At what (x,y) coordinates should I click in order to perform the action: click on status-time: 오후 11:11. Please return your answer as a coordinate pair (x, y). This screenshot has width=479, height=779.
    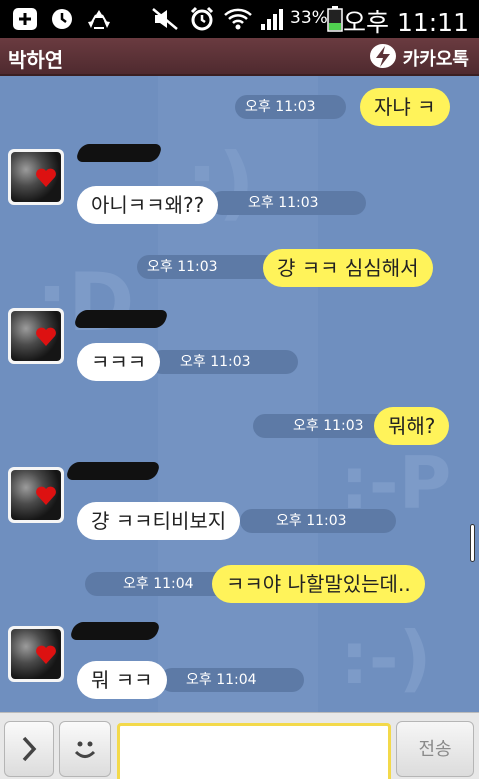
    Looking at the image, I should click on (406, 22).